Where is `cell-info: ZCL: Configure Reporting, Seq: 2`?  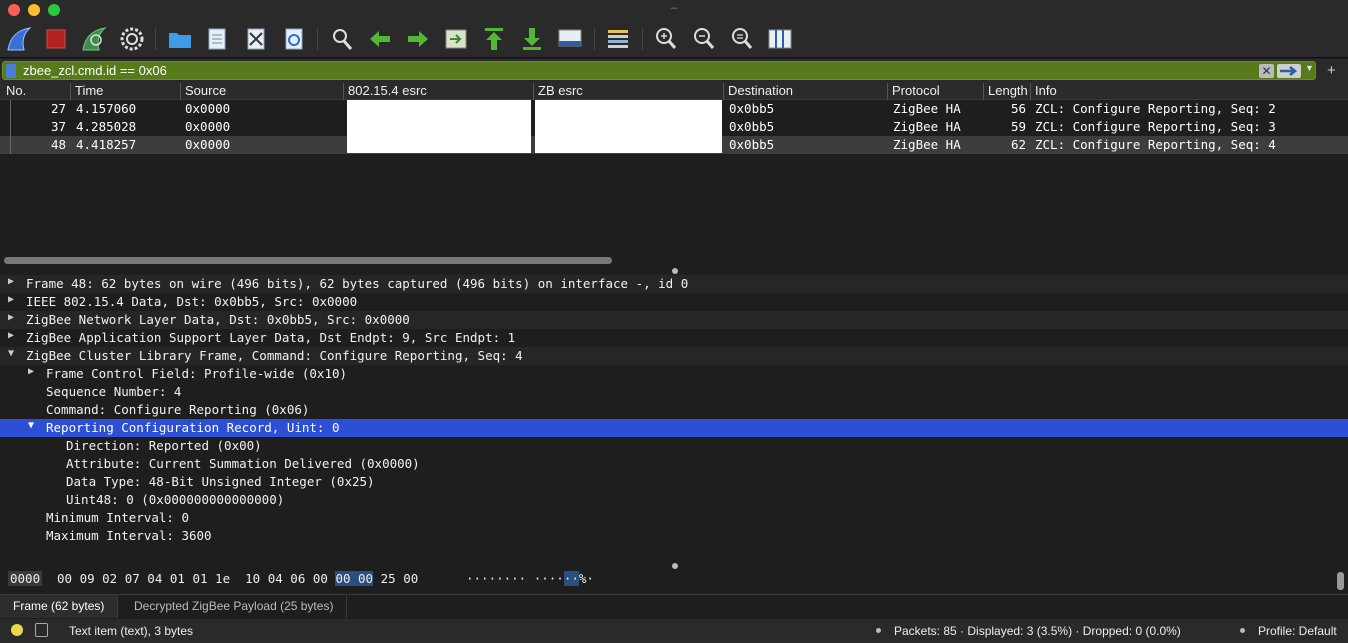 cell-info: ZCL: Configure Reporting, Seq: 2 is located at coordinates (1155, 108).